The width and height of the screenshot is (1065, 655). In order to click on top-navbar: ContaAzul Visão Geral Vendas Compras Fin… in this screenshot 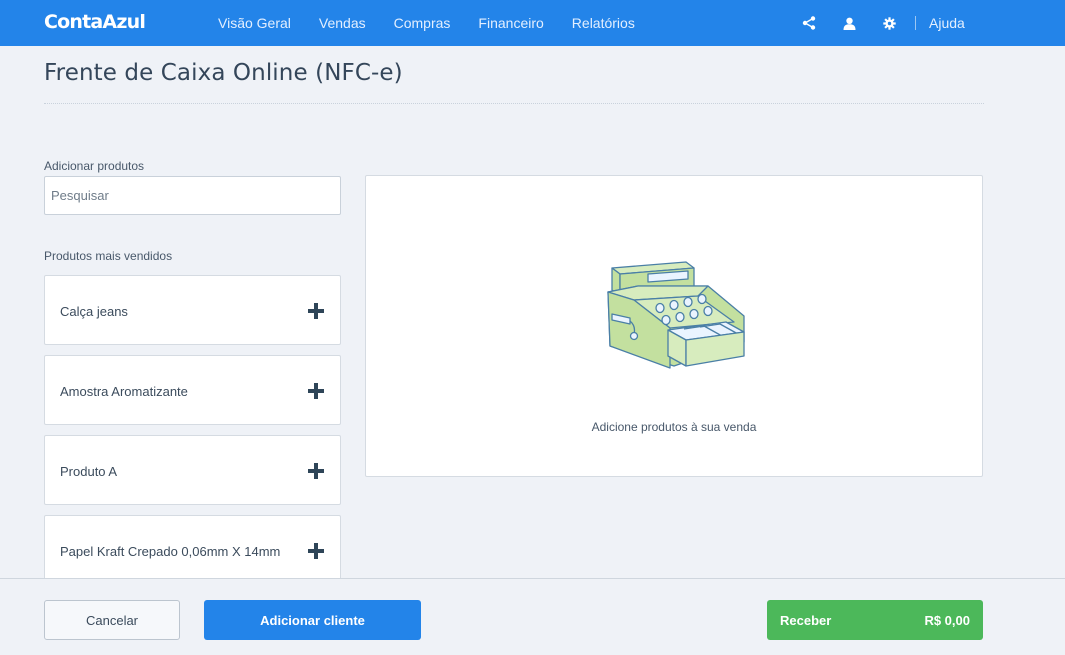, I will do `click(532, 23)`.